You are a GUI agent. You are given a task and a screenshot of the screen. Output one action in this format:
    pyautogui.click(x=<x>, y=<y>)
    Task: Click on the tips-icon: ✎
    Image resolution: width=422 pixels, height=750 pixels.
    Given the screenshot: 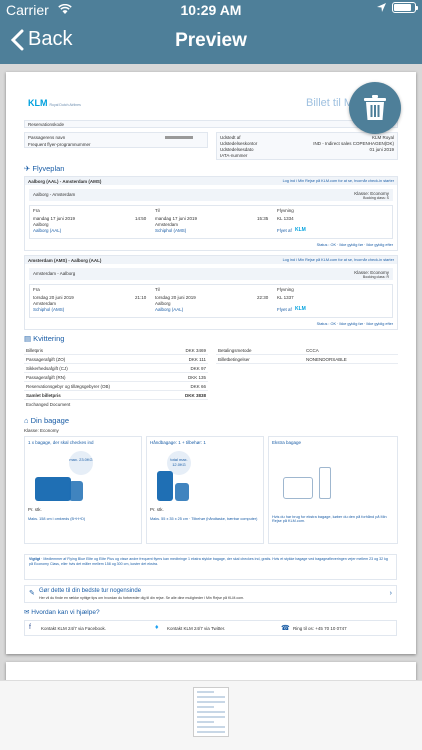 What is the action you would take?
    pyautogui.click(x=32, y=593)
    